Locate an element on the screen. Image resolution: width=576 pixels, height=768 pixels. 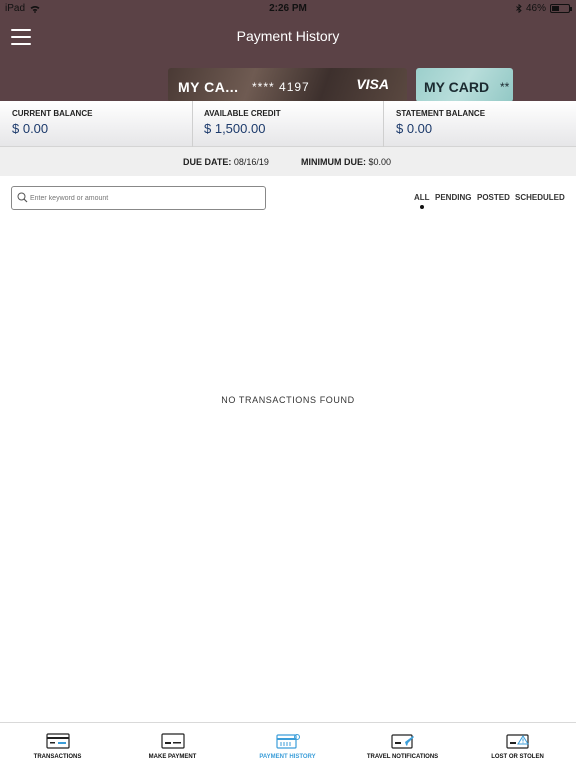
filter-posted: POSTED is located at coordinates (493, 197).